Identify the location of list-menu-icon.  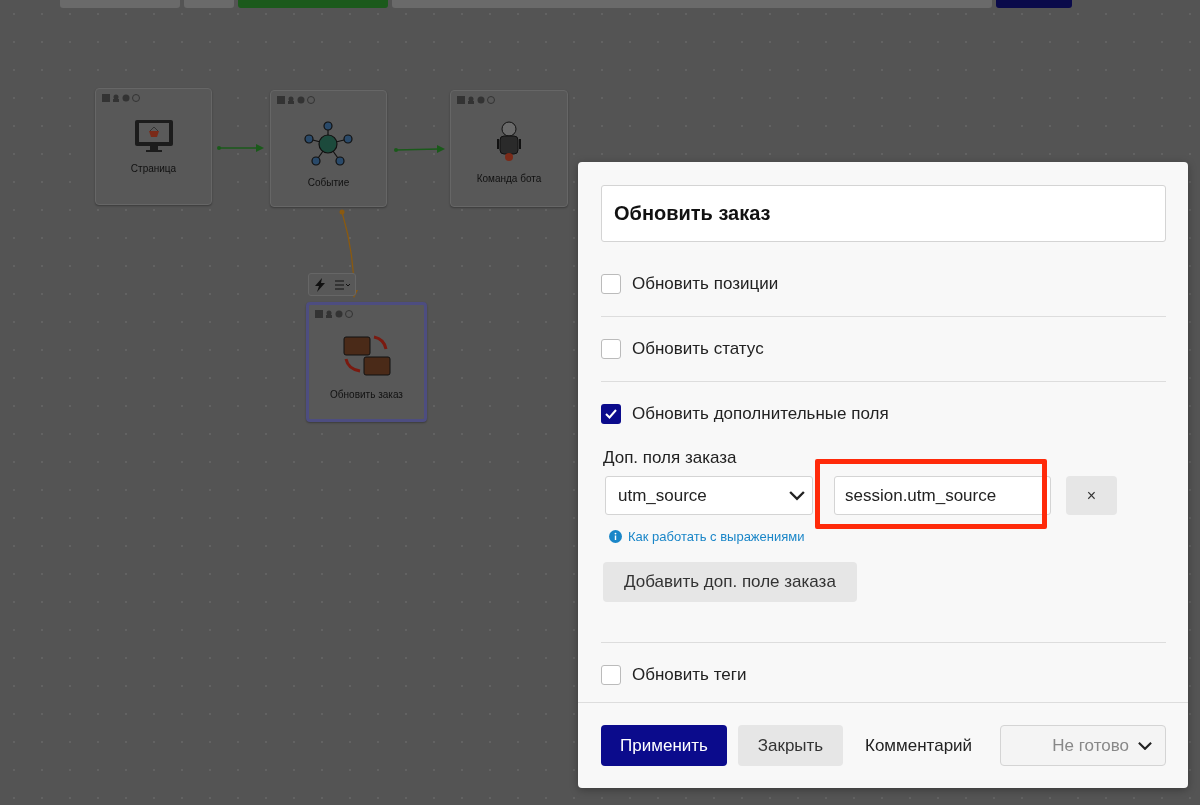
(342, 284).